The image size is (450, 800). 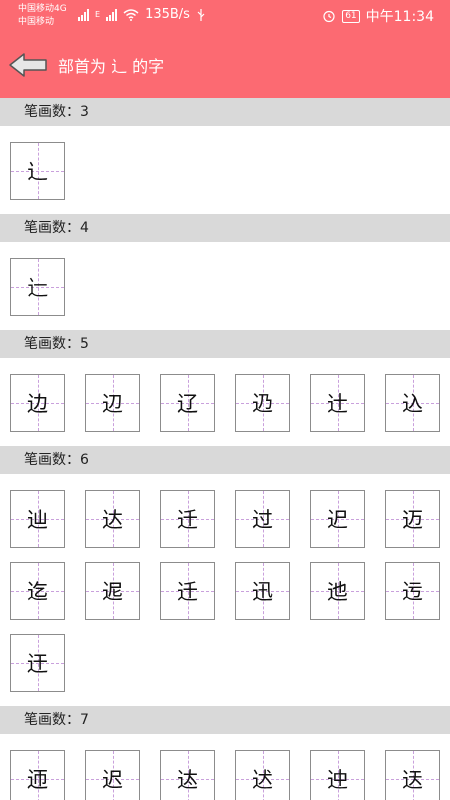 I want to click on char-glyph: 迃, so click(x=412, y=592).